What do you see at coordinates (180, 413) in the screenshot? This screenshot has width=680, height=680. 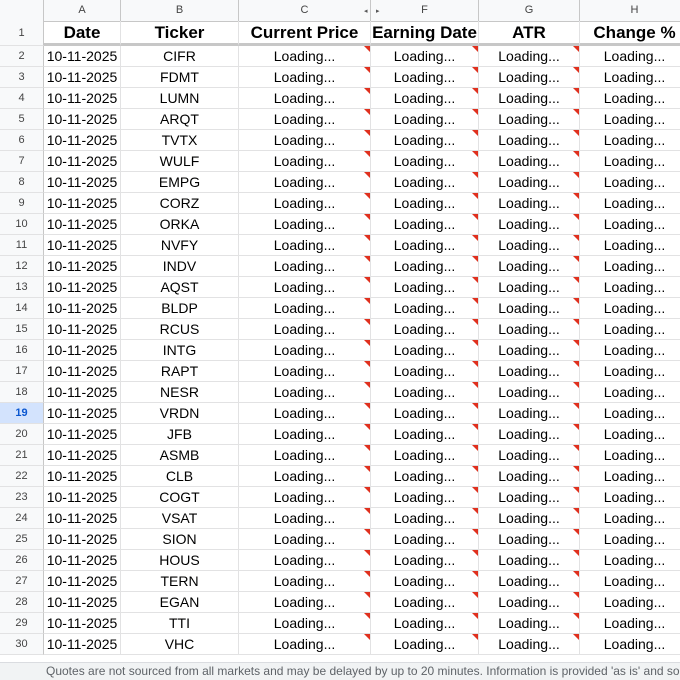 I see `ticker-cell: VRDN` at bounding box center [180, 413].